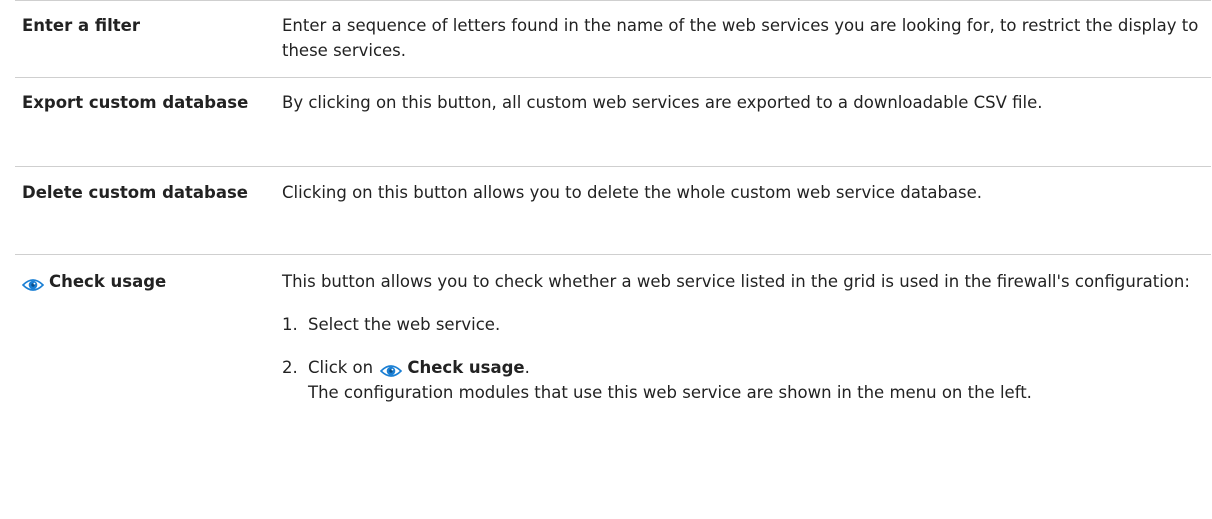 This screenshot has height=519, width=1212. I want to click on step-suffix: ., so click(527, 367).